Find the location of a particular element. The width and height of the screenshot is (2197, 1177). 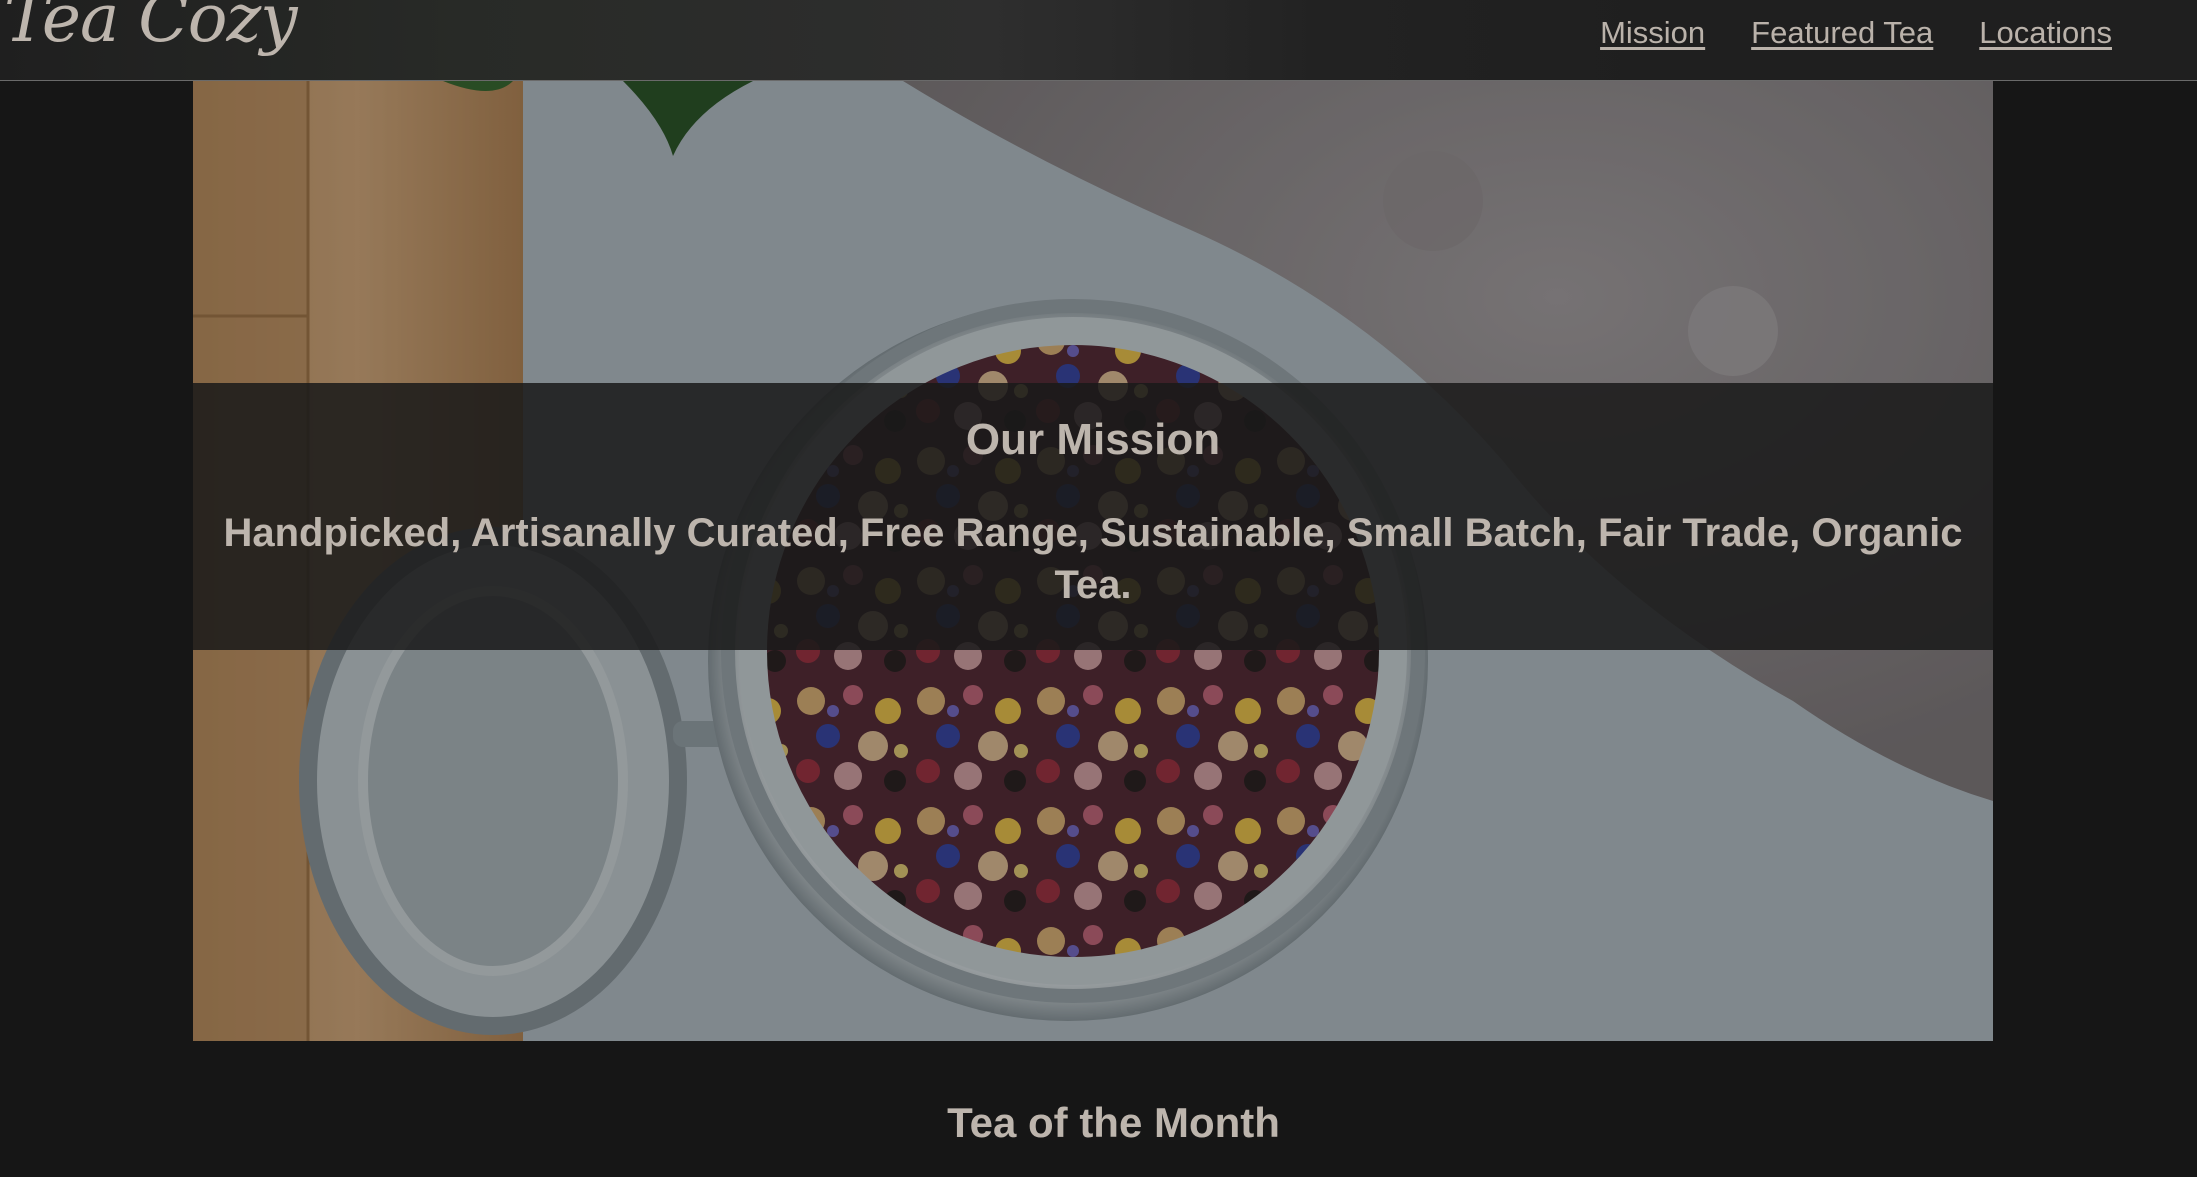

main-nav: Mission Featured Tea Locations is located at coordinates (1856, 33).